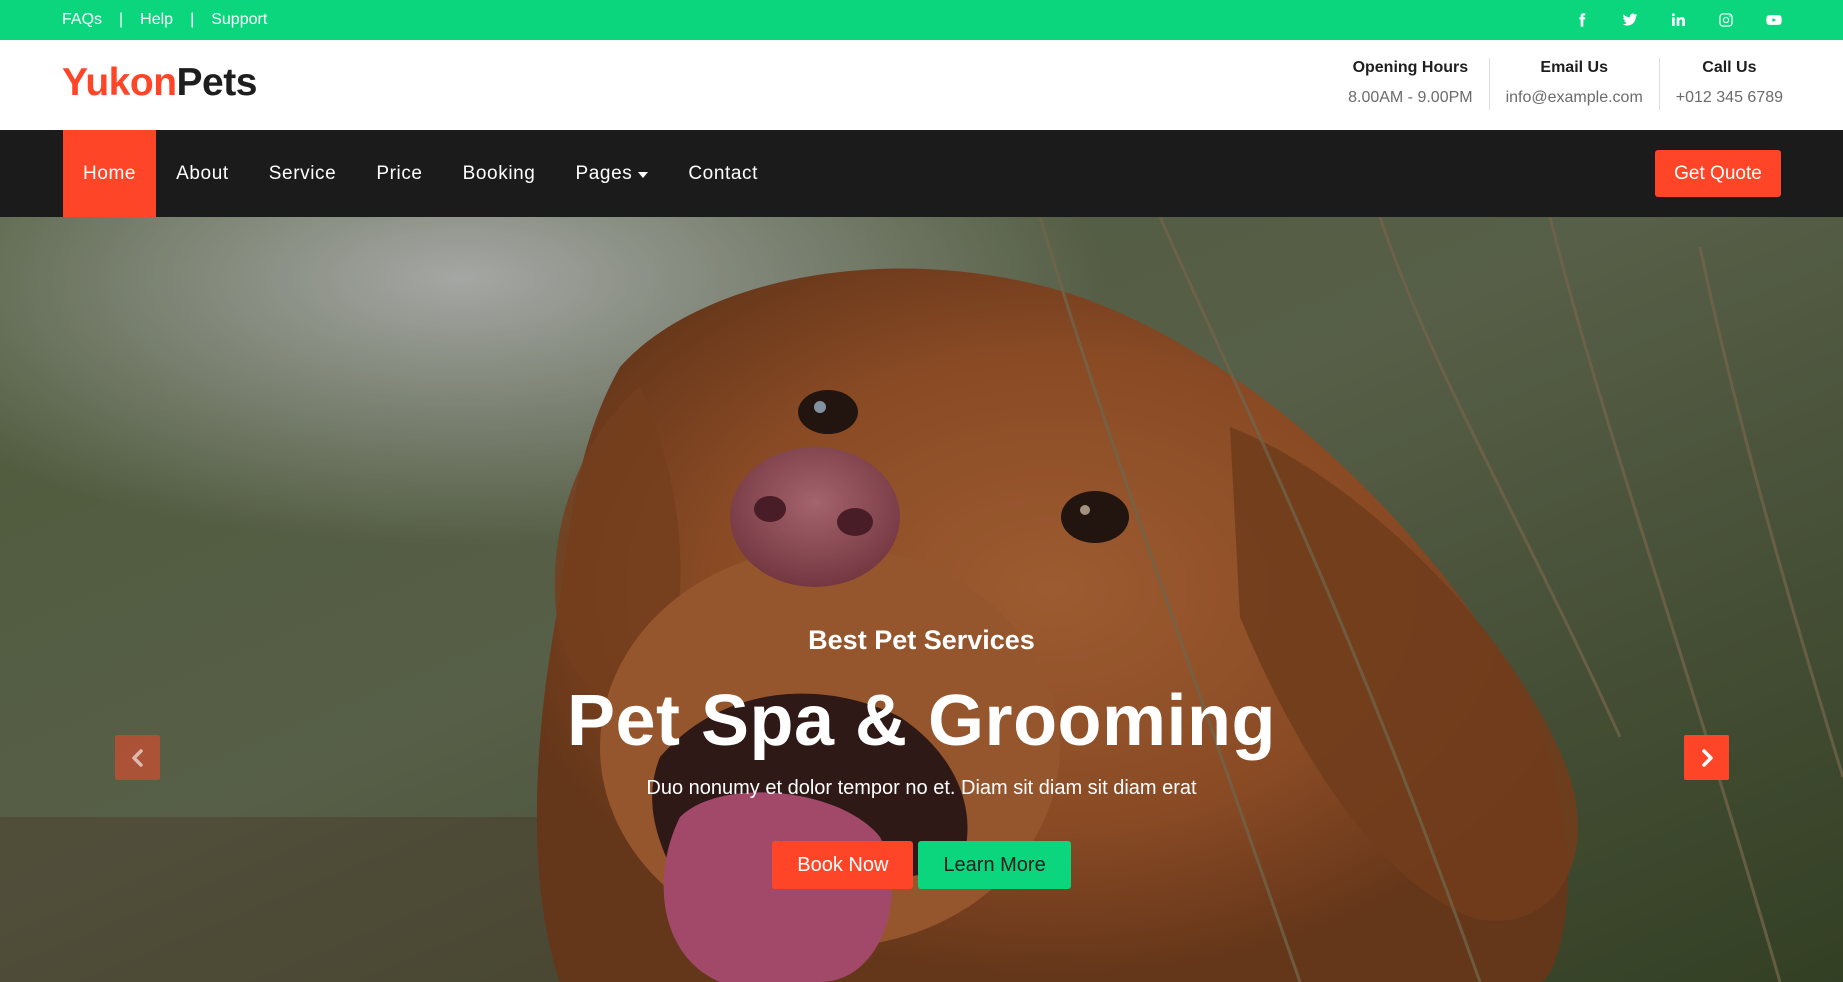  Describe the element at coordinates (303, 173) in the screenshot. I see `nav-item-service: Service` at that location.